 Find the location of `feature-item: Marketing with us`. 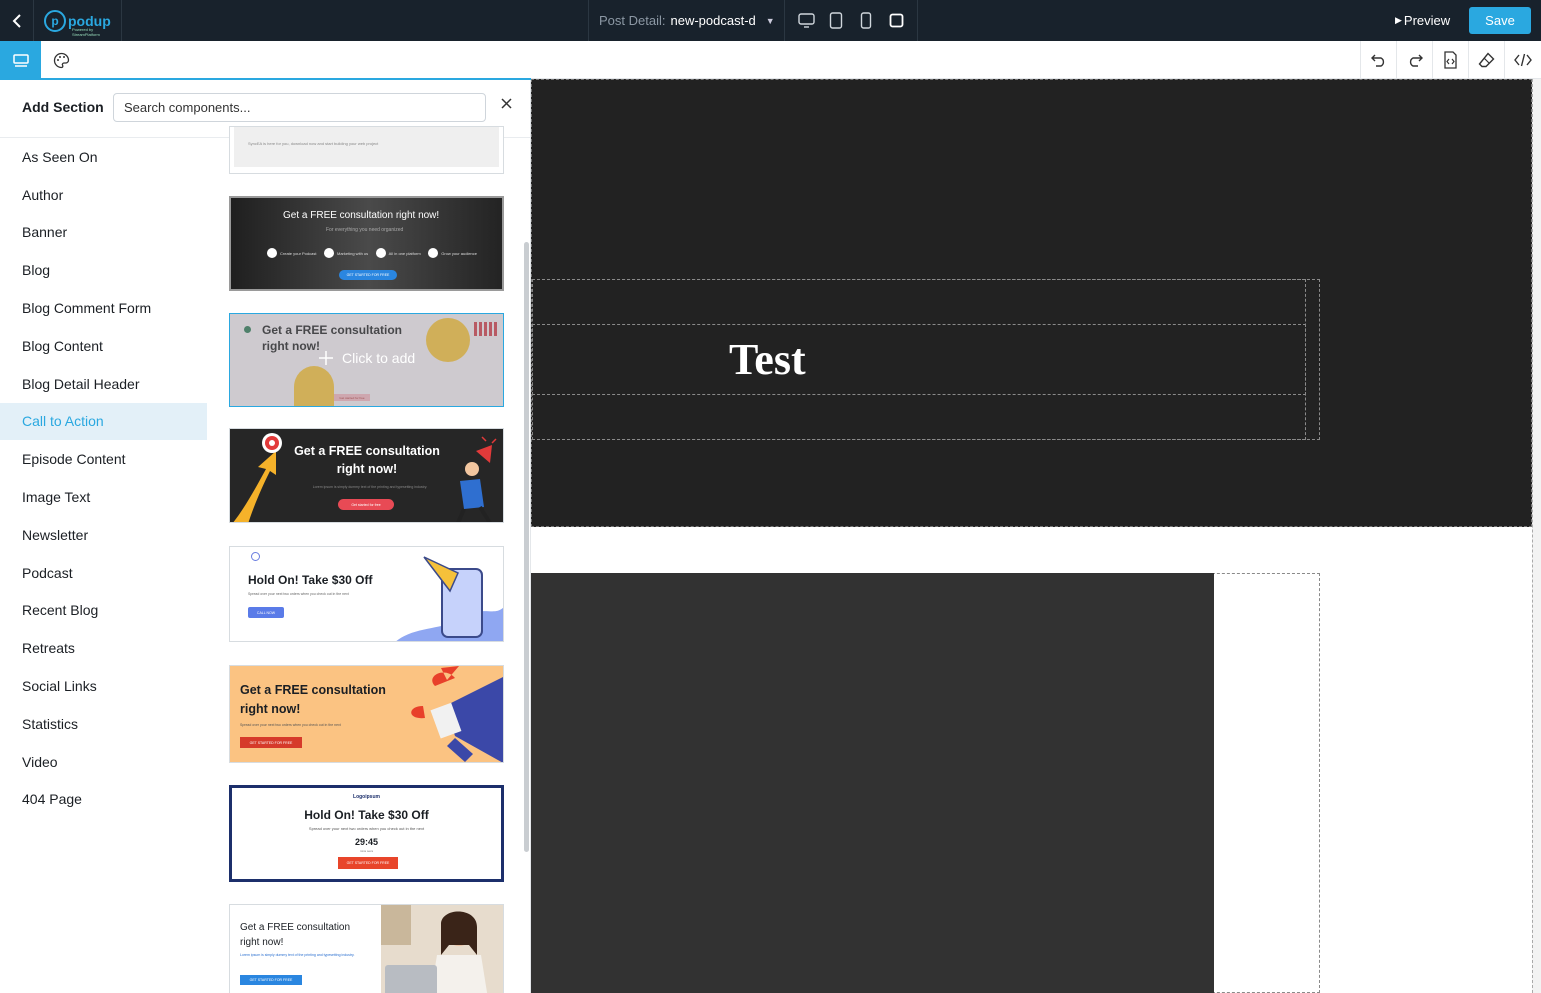

feature-item: Marketing with us is located at coordinates (346, 253).